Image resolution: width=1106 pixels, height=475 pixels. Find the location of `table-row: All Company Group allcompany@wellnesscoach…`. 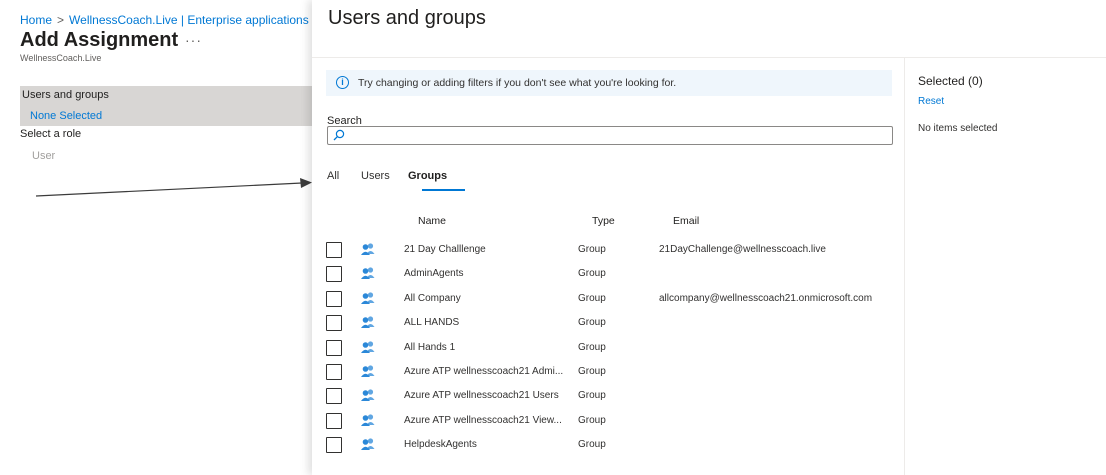

table-row: All Company Group allcompany@wellnesscoach… is located at coordinates (601, 299).